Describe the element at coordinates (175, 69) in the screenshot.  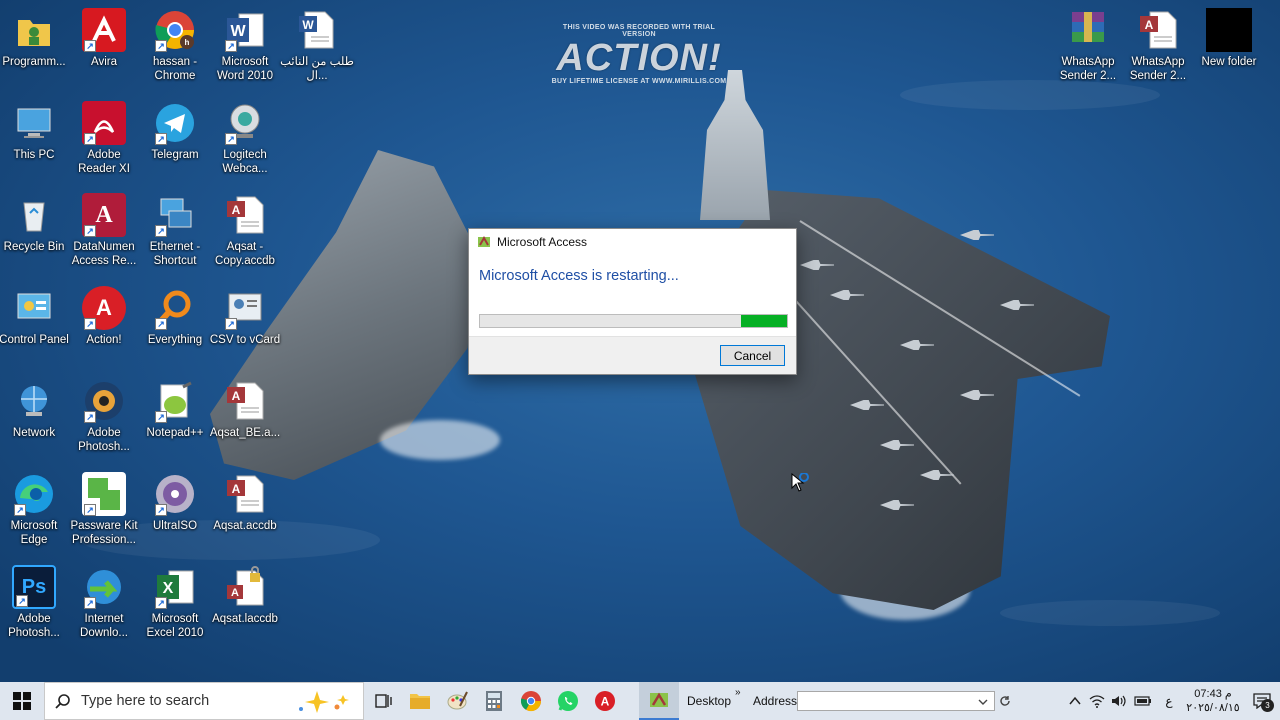
I see `desktop-icon-label: hassan - Chrome` at that location.